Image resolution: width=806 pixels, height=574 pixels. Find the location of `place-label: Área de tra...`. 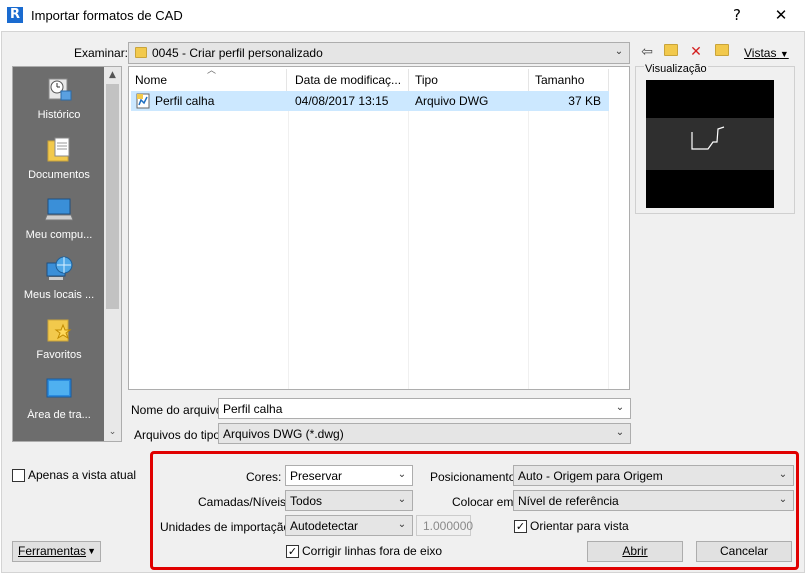

place-label: Área de tra... is located at coordinates (59, 415).